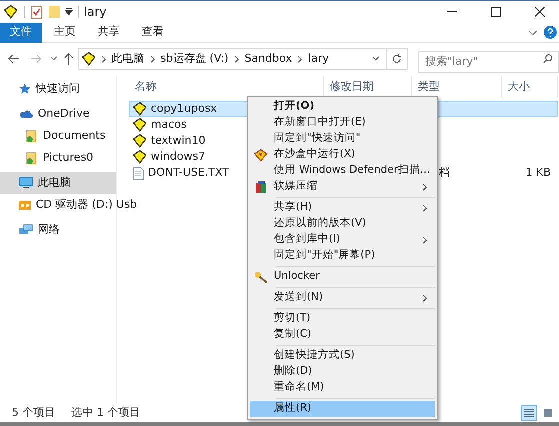 This screenshot has width=559, height=426. I want to click on dropdown-icon, so click(69, 12).